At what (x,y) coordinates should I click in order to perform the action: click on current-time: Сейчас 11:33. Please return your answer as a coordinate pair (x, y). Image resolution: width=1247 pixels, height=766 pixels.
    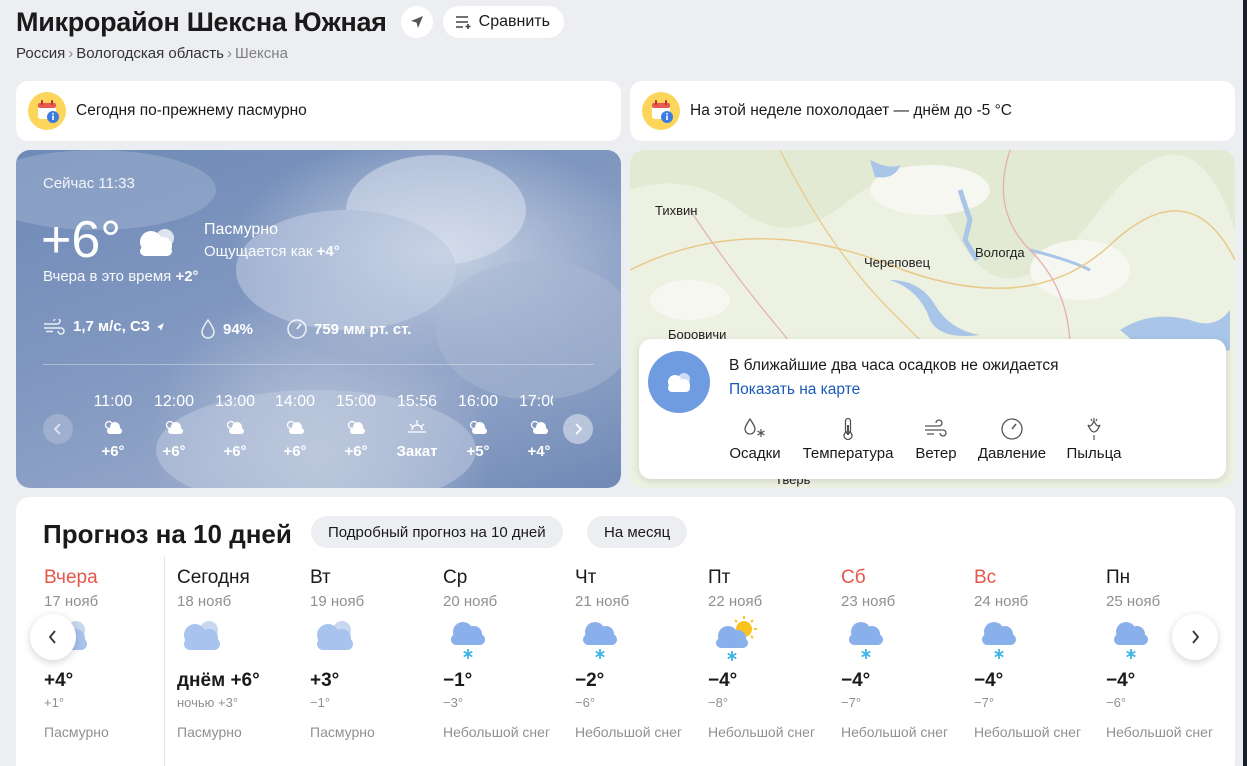
    Looking at the image, I should click on (89, 183).